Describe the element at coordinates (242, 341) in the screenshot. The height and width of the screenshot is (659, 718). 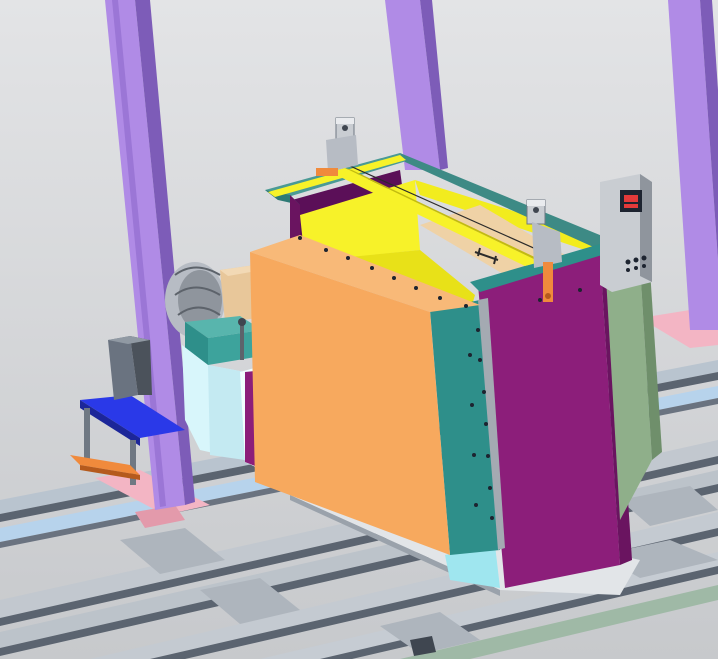
I see `duct-handle` at that location.